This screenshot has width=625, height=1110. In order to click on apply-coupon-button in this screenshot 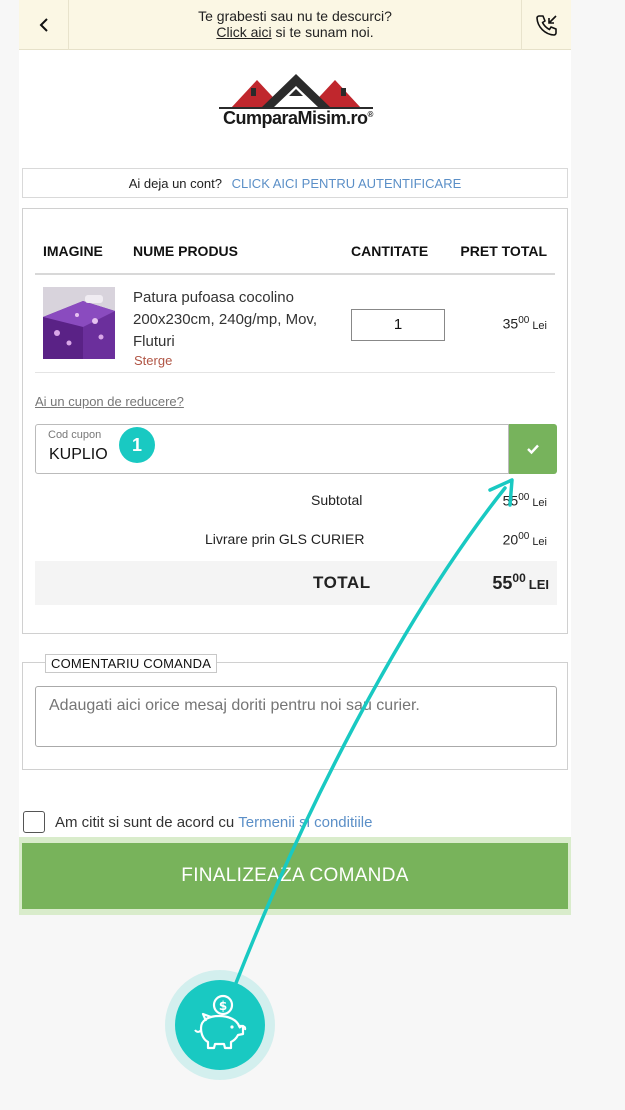, I will do `click(533, 449)`.